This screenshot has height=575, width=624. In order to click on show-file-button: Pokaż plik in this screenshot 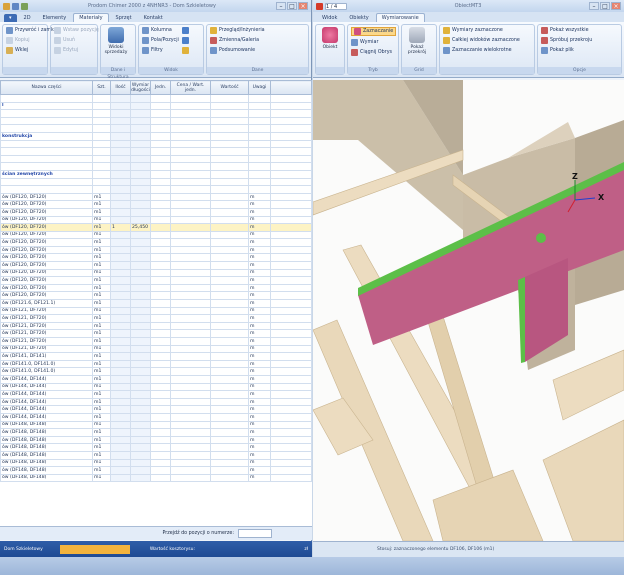, I will do `click(566, 50)`.